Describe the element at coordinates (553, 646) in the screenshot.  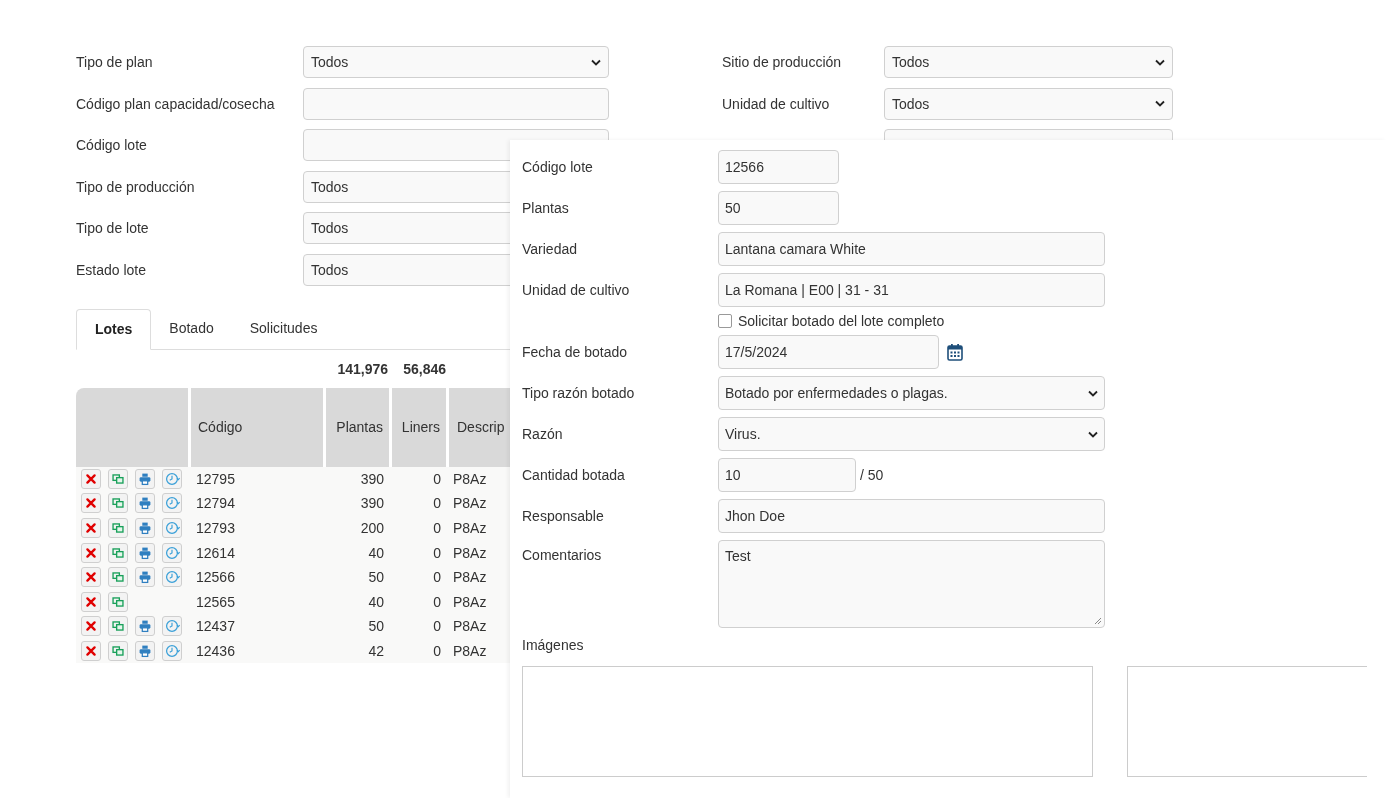
I see `field-label: Imágenes` at that location.